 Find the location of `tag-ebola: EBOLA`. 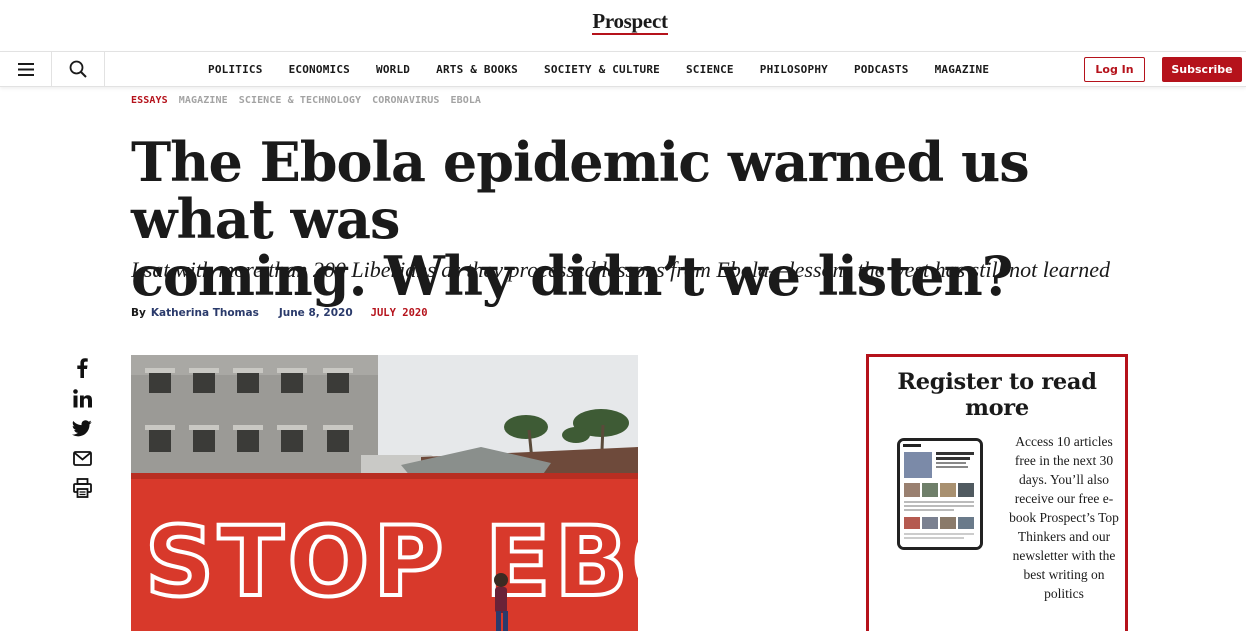

tag-ebola: EBOLA is located at coordinates (465, 100).